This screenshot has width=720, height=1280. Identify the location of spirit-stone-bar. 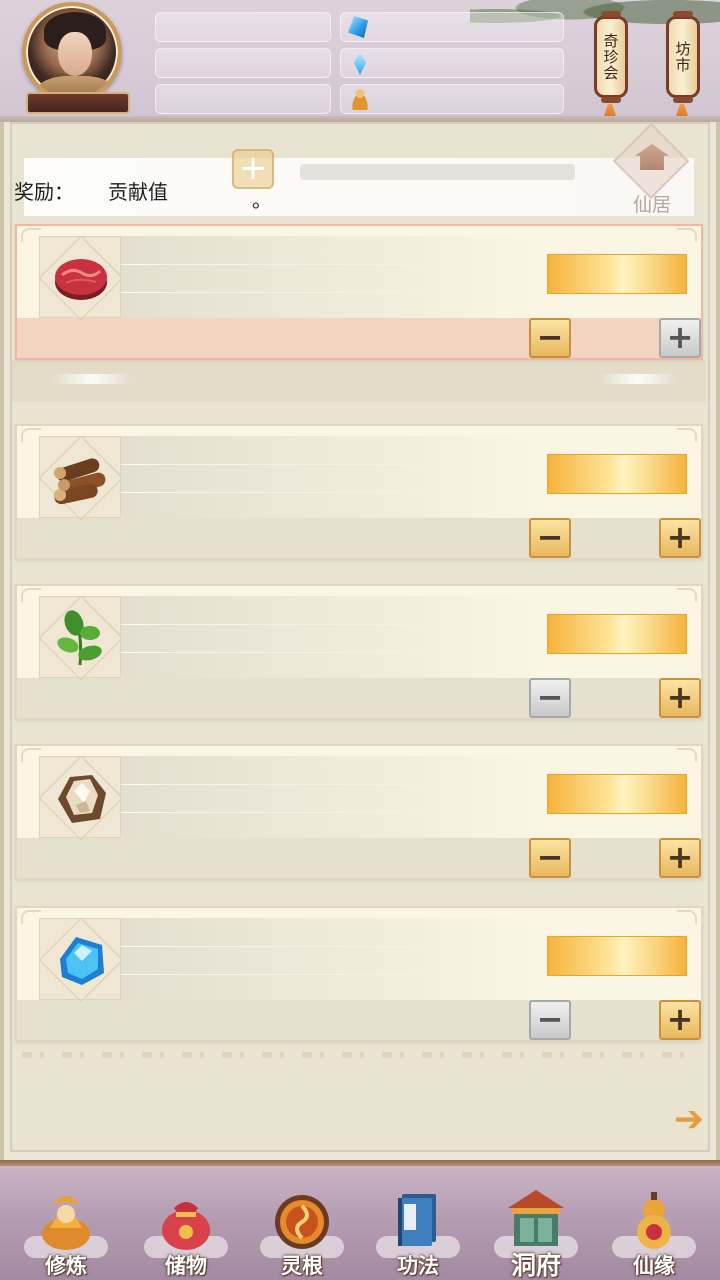
(452, 27).